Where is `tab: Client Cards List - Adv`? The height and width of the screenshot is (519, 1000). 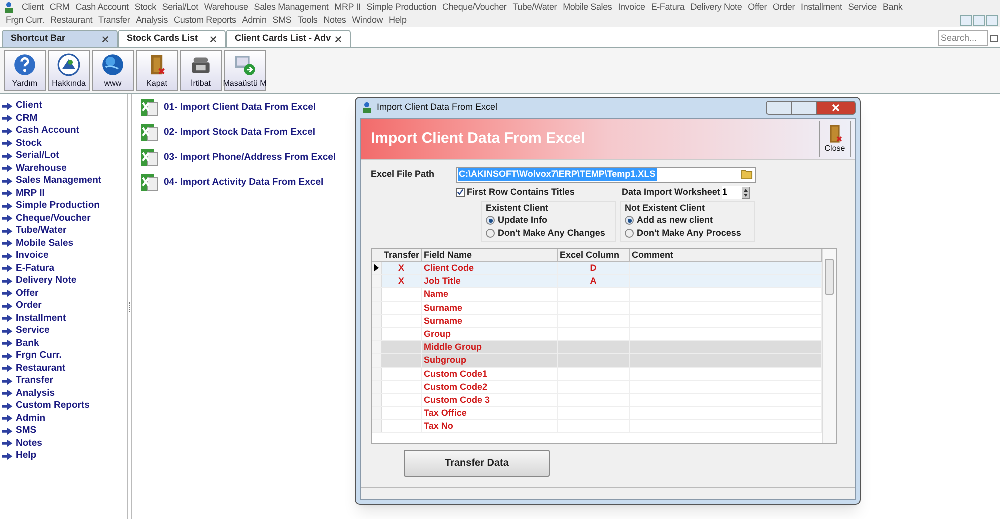 tab: Client Cards List - Adv is located at coordinates (289, 38).